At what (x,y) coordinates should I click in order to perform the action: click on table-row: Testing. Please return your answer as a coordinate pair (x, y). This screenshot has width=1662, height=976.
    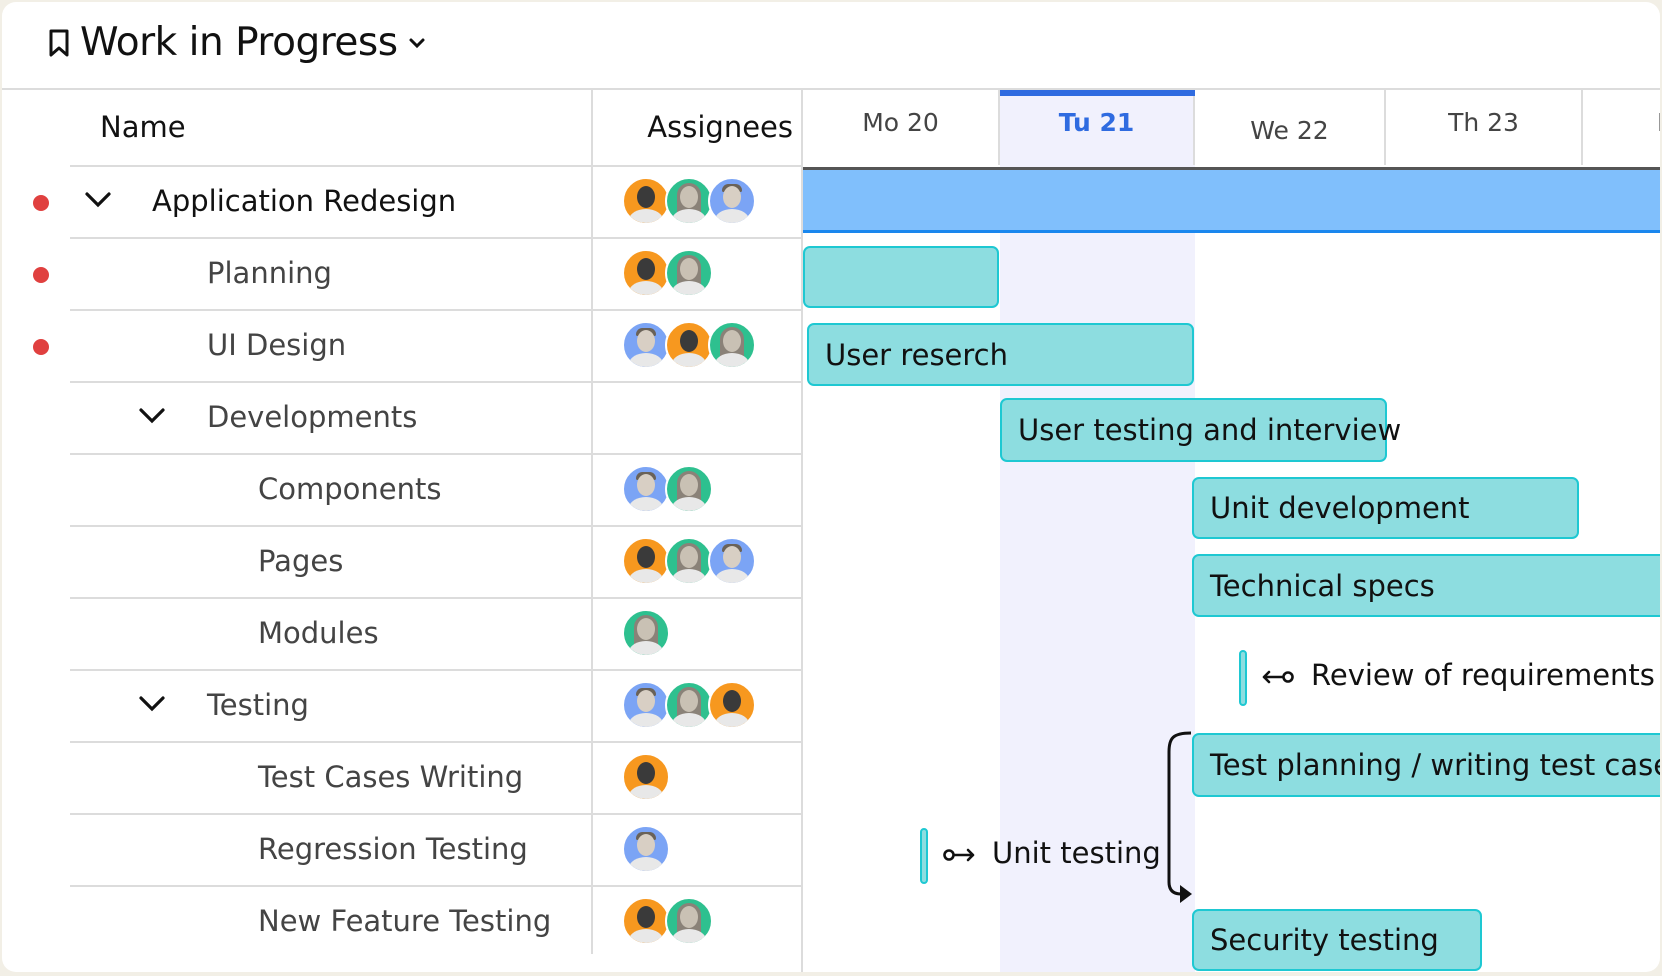
    Looking at the image, I should click on (436, 705).